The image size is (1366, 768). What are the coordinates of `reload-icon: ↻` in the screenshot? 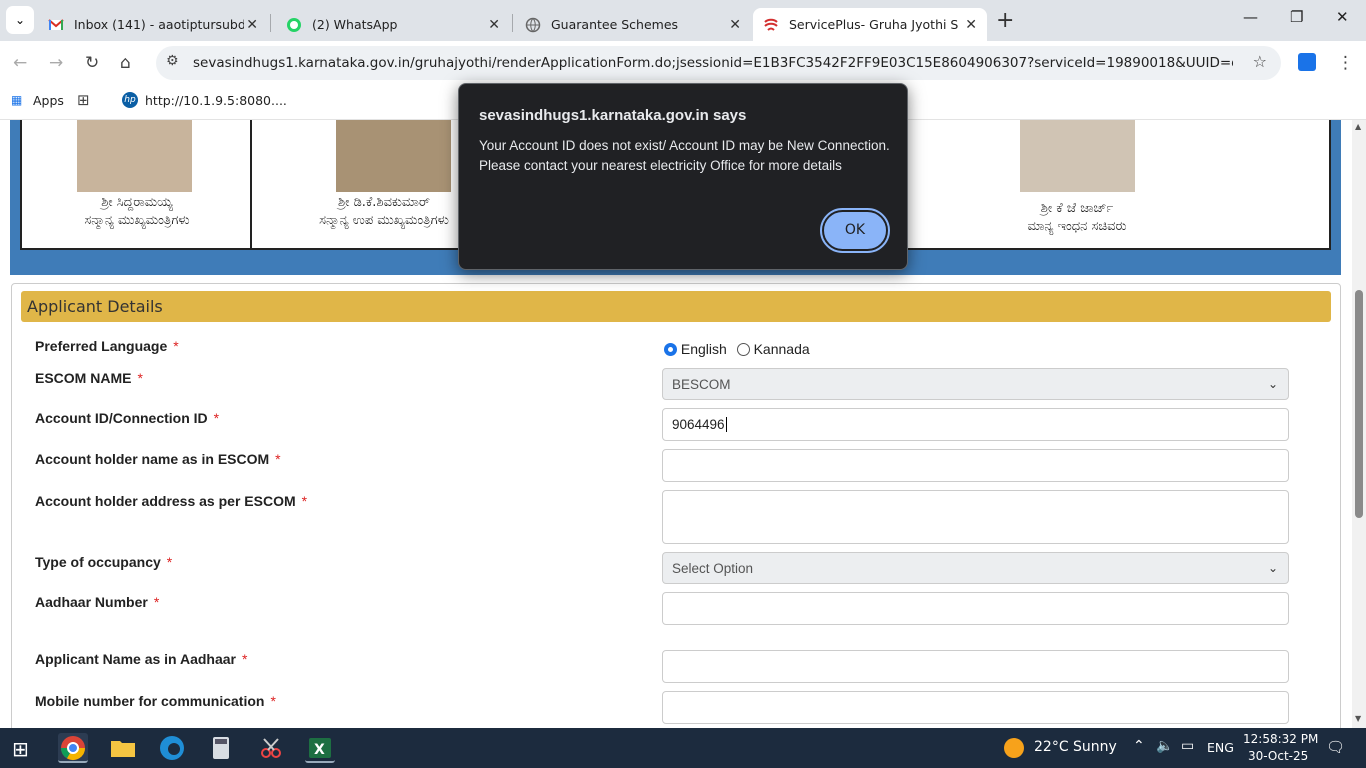 It's located at (92, 63).